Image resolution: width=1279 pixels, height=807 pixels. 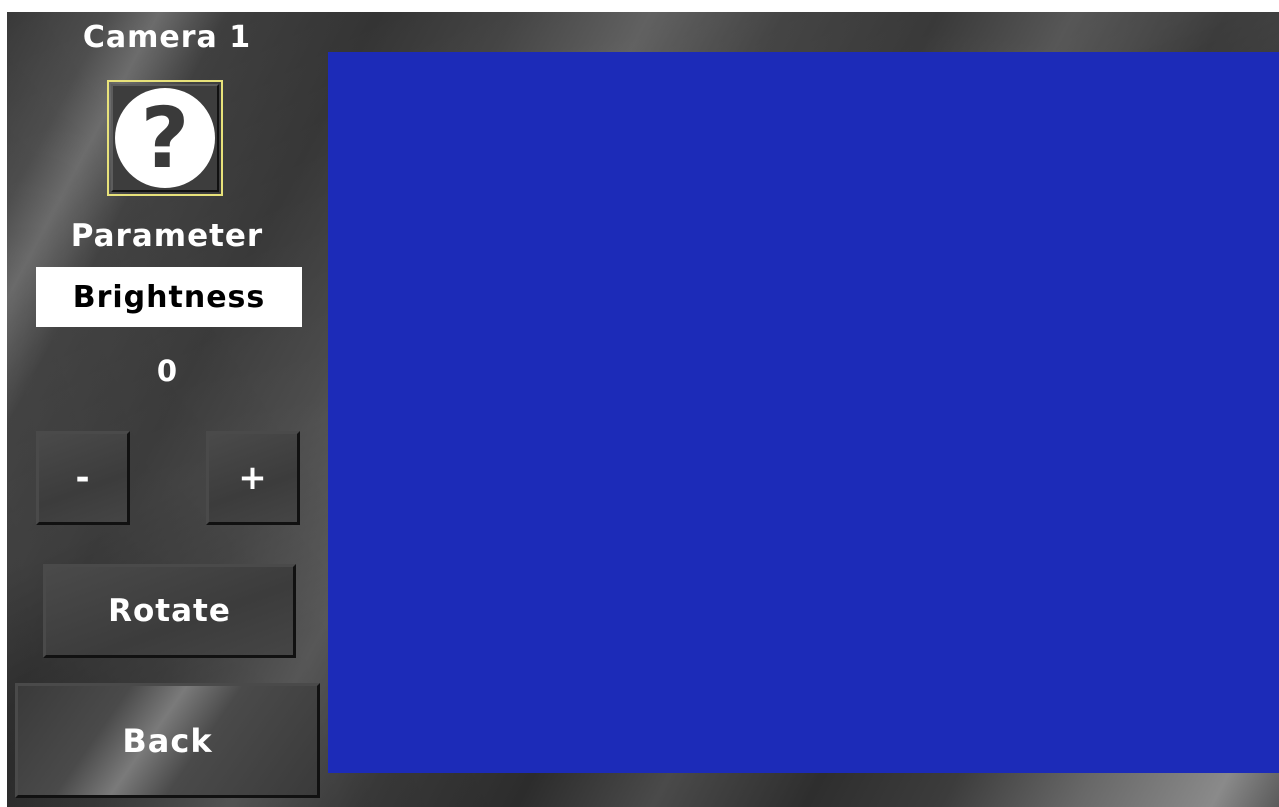 I want to click on parameter-label: Parameter, so click(x=167, y=236).